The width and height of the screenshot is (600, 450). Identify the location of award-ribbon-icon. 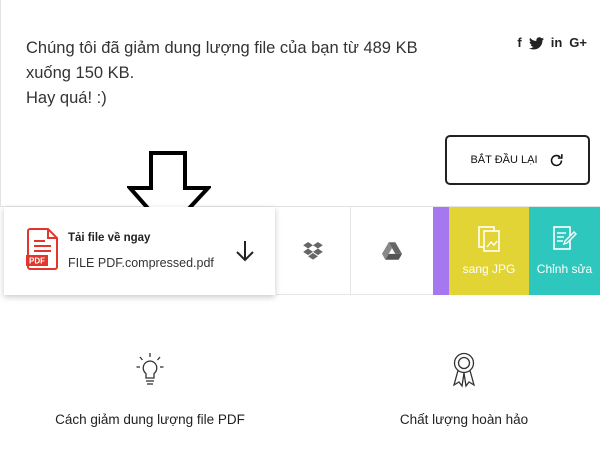
(464, 370).